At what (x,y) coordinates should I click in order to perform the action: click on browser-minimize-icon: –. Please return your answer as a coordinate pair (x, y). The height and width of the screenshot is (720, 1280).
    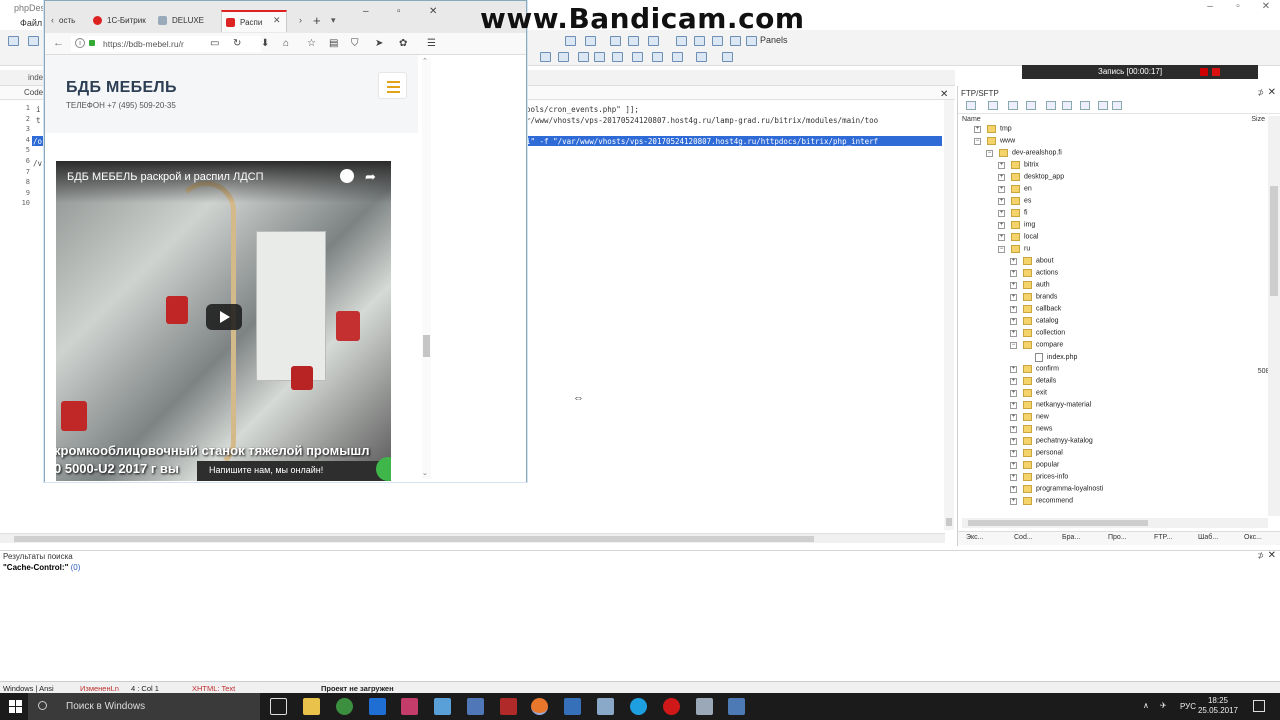
    Looking at the image, I should click on (366, 11).